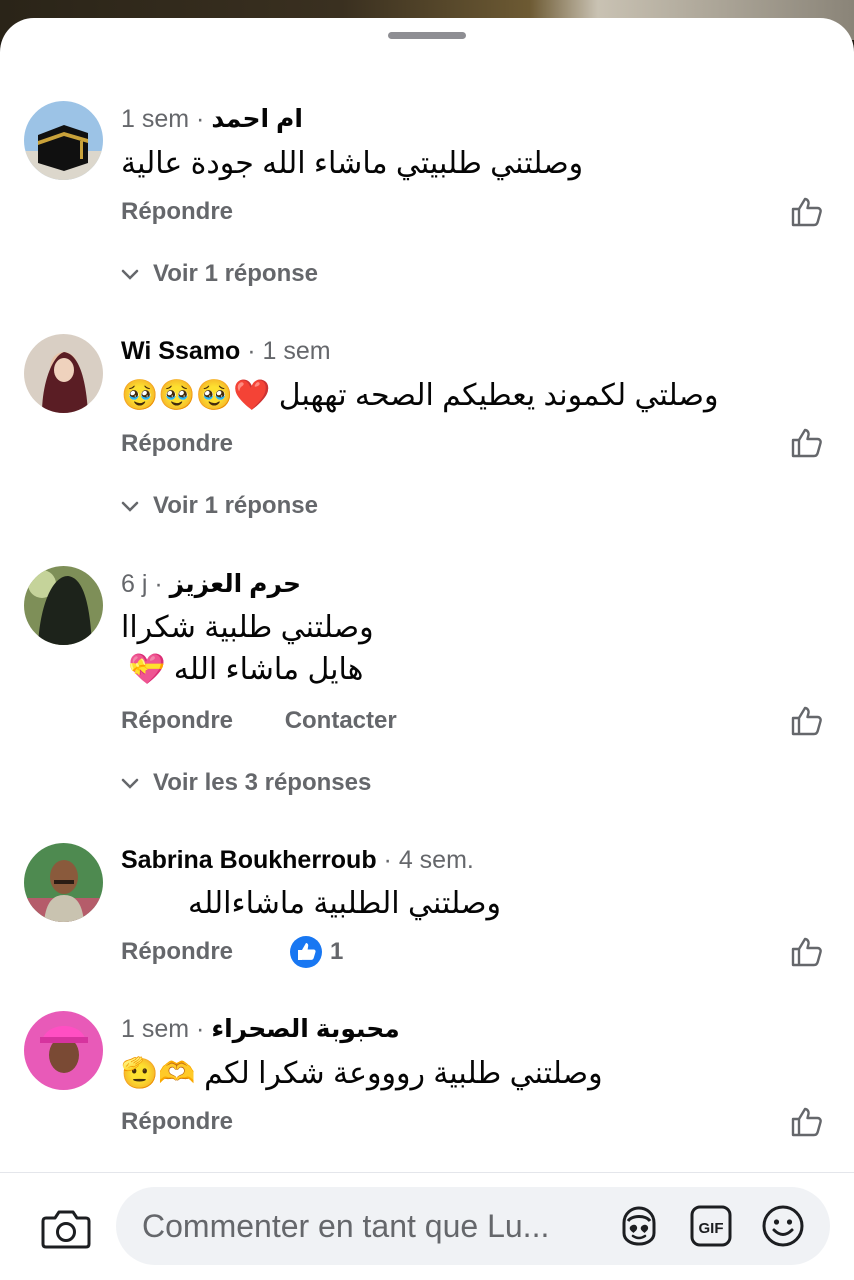 The width and height of the screenshot is (854, 1280). Describe the element at coordinates (257, 119) in the screenshot. I see `comment-author: ام احمد` at that location.